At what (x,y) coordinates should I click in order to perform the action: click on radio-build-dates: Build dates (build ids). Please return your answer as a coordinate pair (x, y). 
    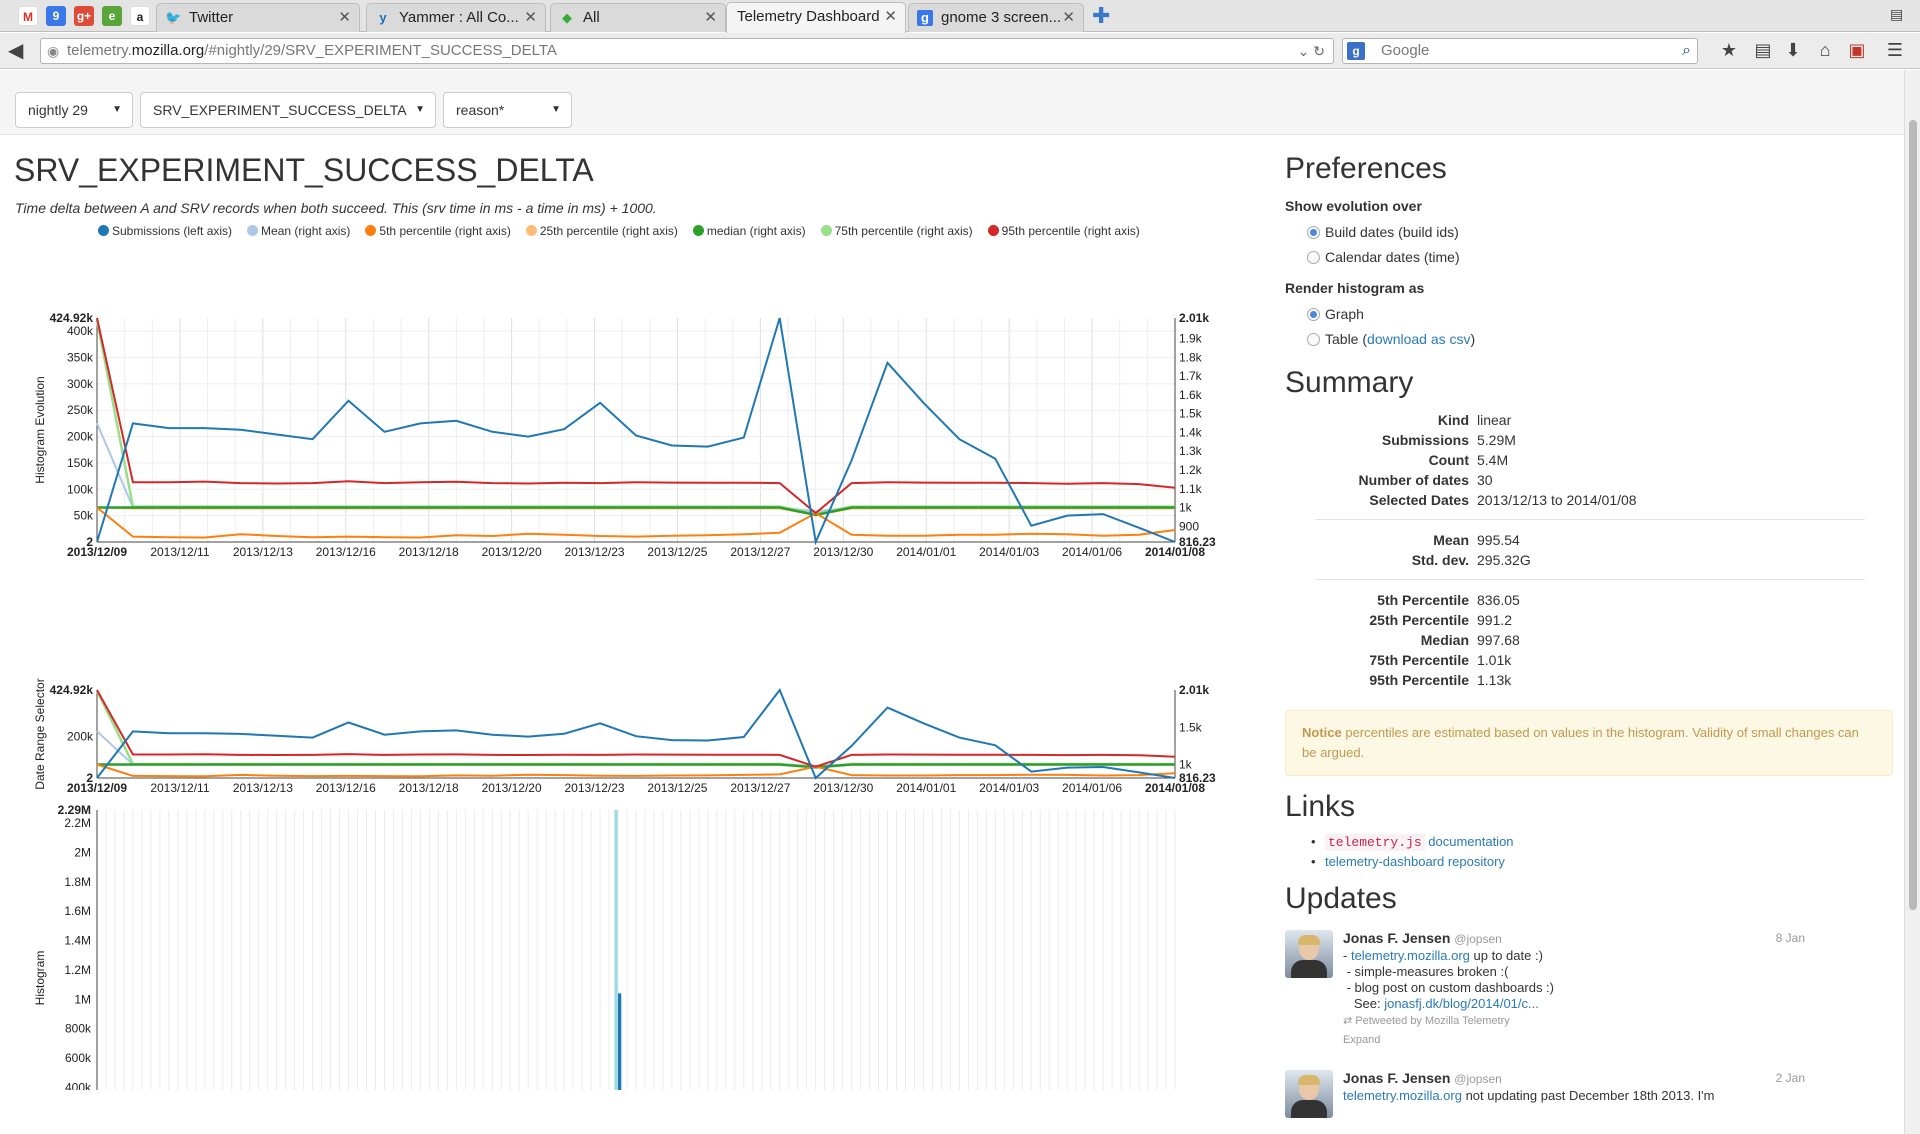
    Looking at the image, I should click on (1590, 232).